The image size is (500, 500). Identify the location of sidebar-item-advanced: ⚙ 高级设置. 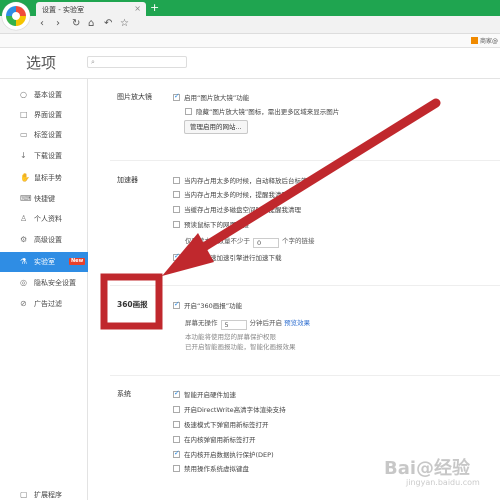
(44, 240).